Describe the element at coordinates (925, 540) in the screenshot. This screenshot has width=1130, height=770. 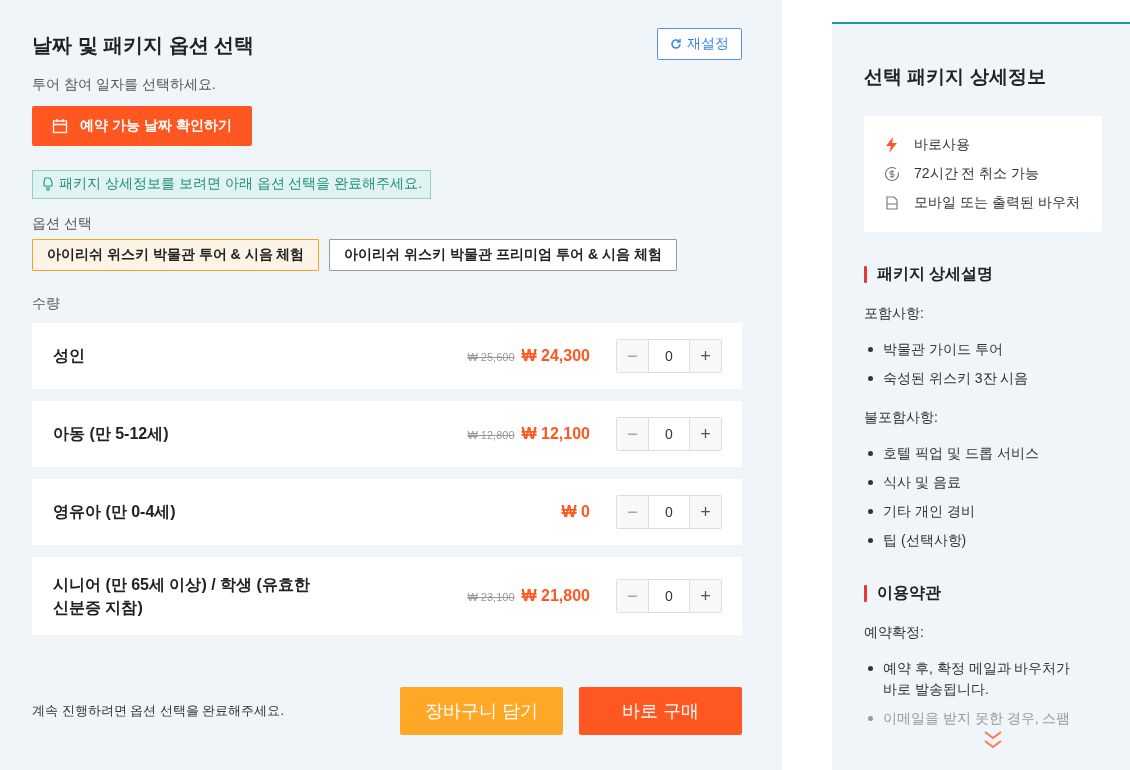
I see `list-item-text: 팁 (선택사항)` at that location.